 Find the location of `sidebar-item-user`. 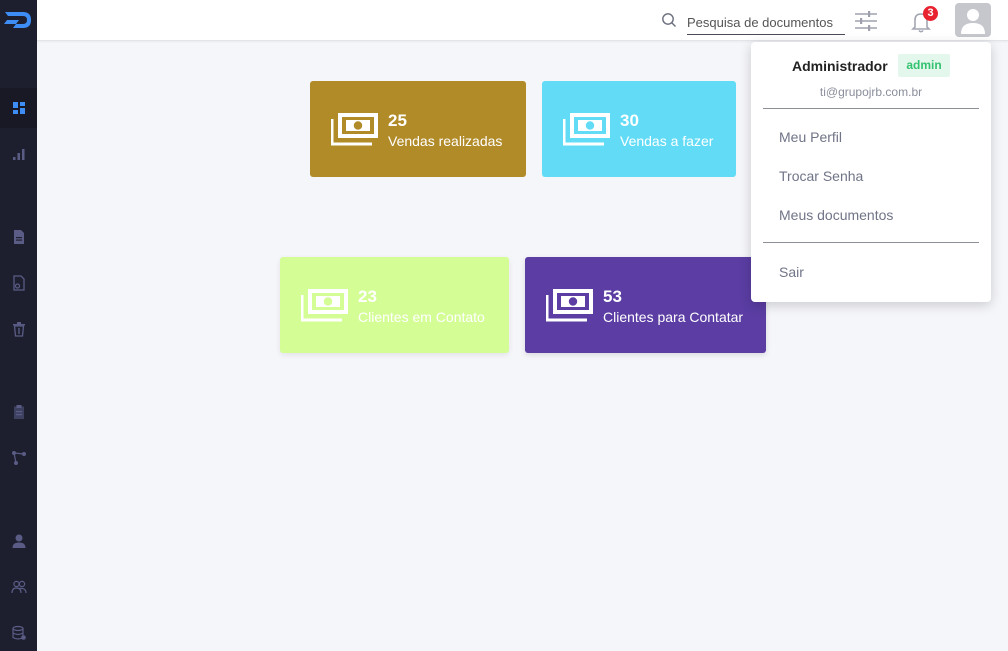

sidebar-item-user is located at coordinates (18, 541).